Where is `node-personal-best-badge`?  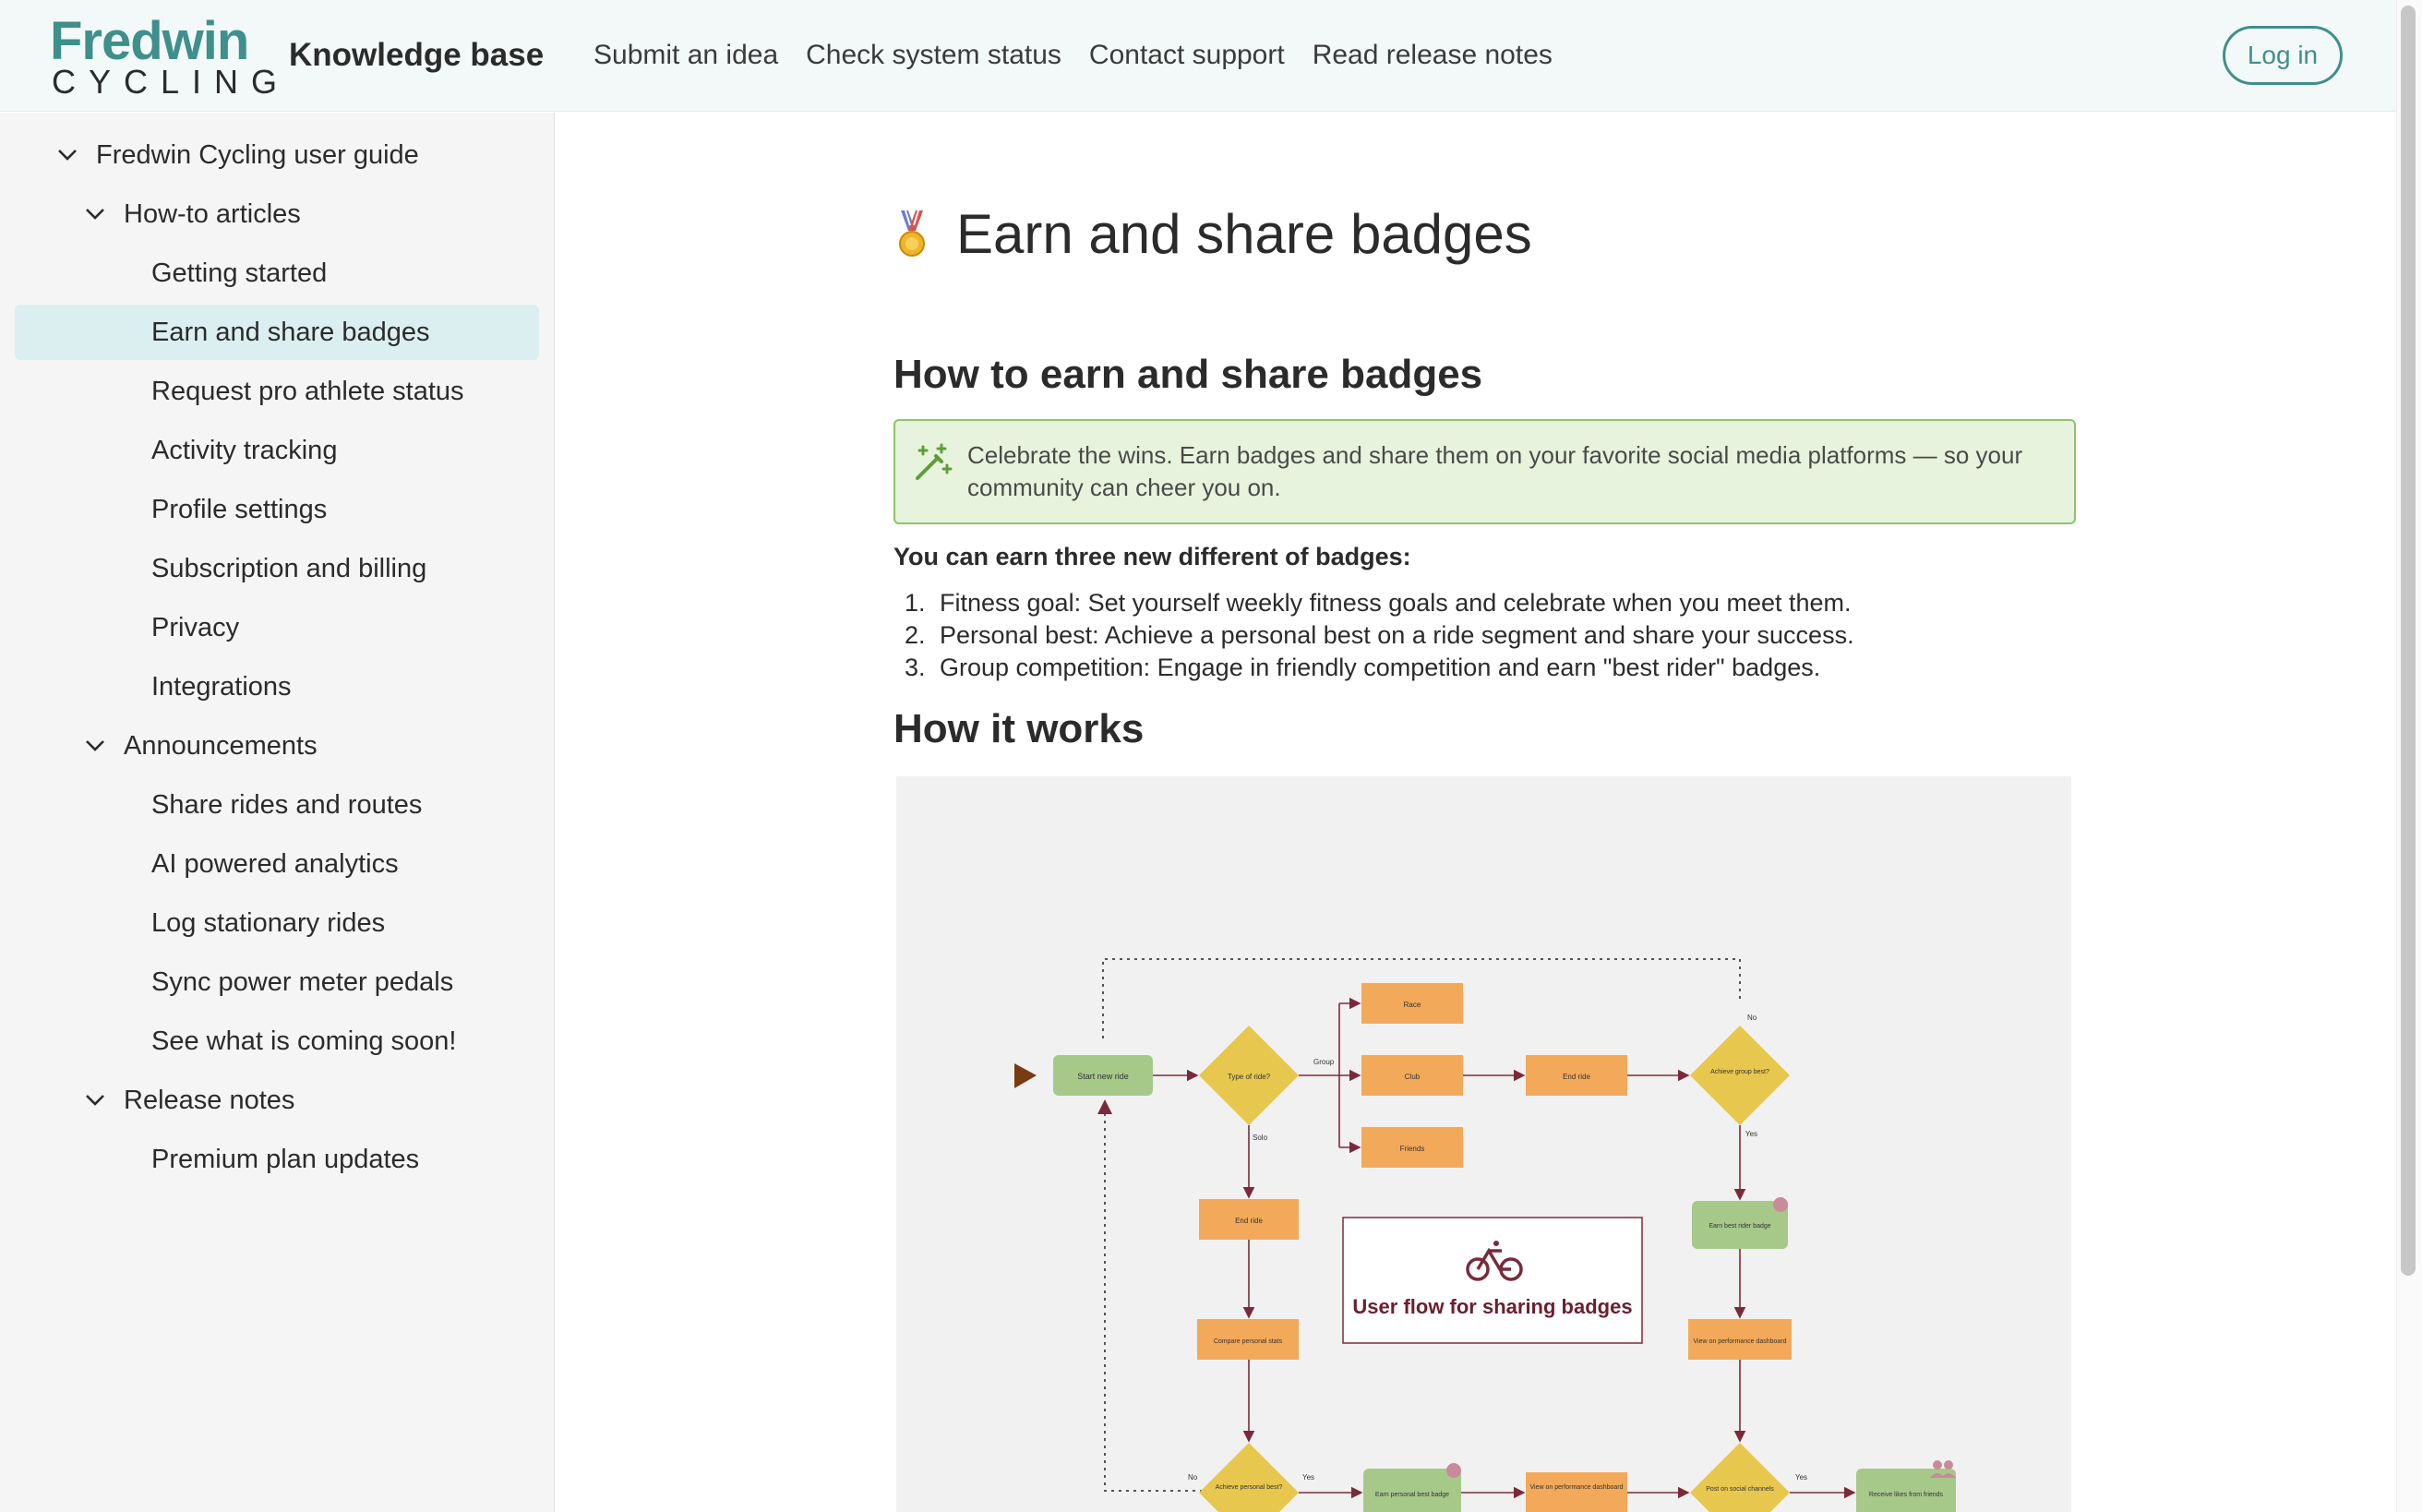 node-personal-best-badge is located at coordinates (1412, 1490).